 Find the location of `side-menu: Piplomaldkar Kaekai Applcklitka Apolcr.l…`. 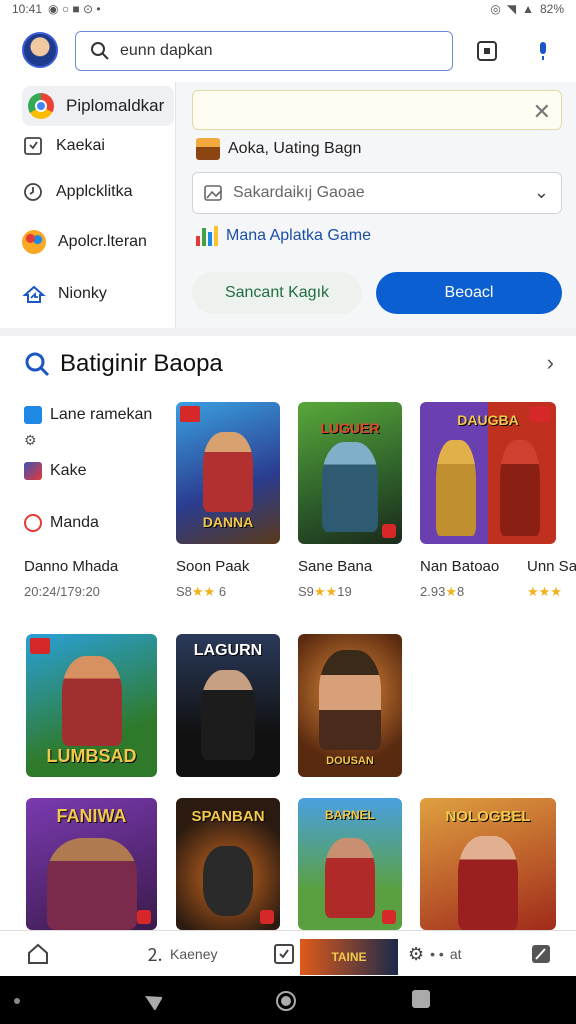

side-menu: Piplomaldkar Kaekai Applcklitka Apolcr.l… is located at coordinates (88, 205).